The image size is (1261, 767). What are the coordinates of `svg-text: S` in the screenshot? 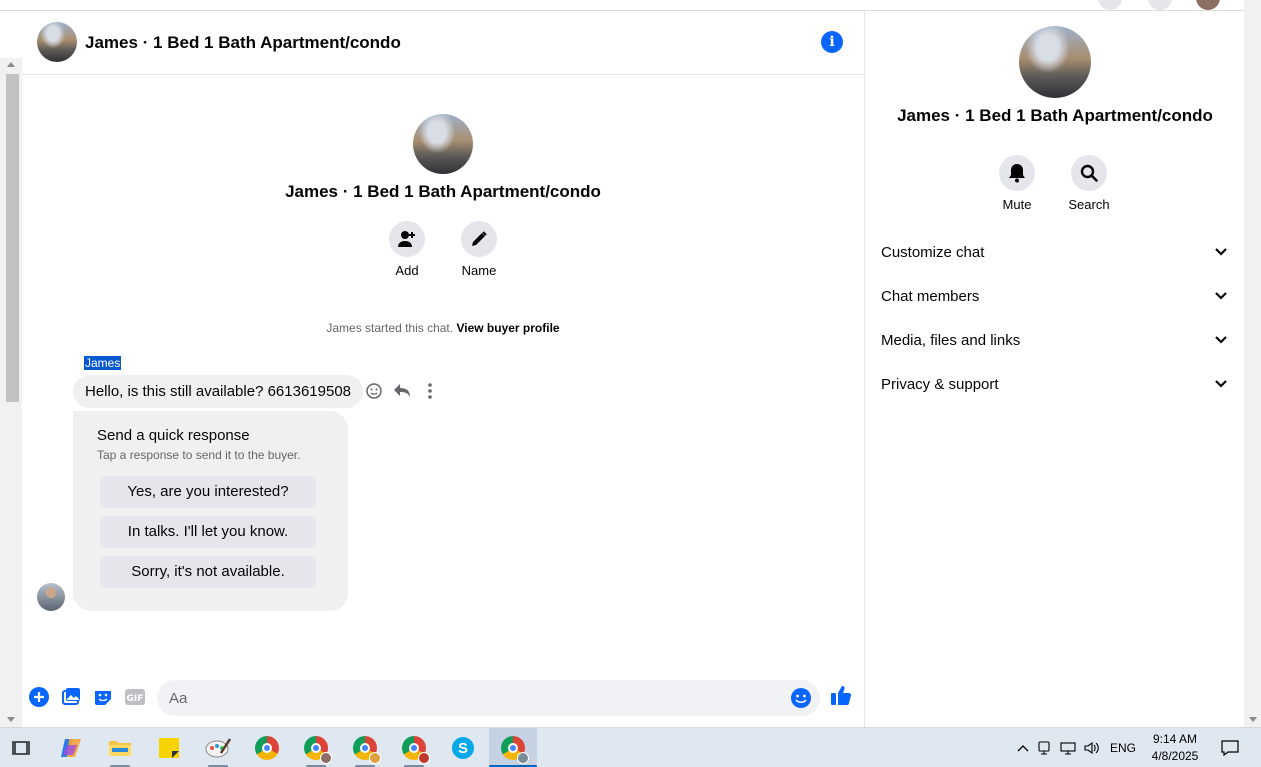 It's located at (463, 748).